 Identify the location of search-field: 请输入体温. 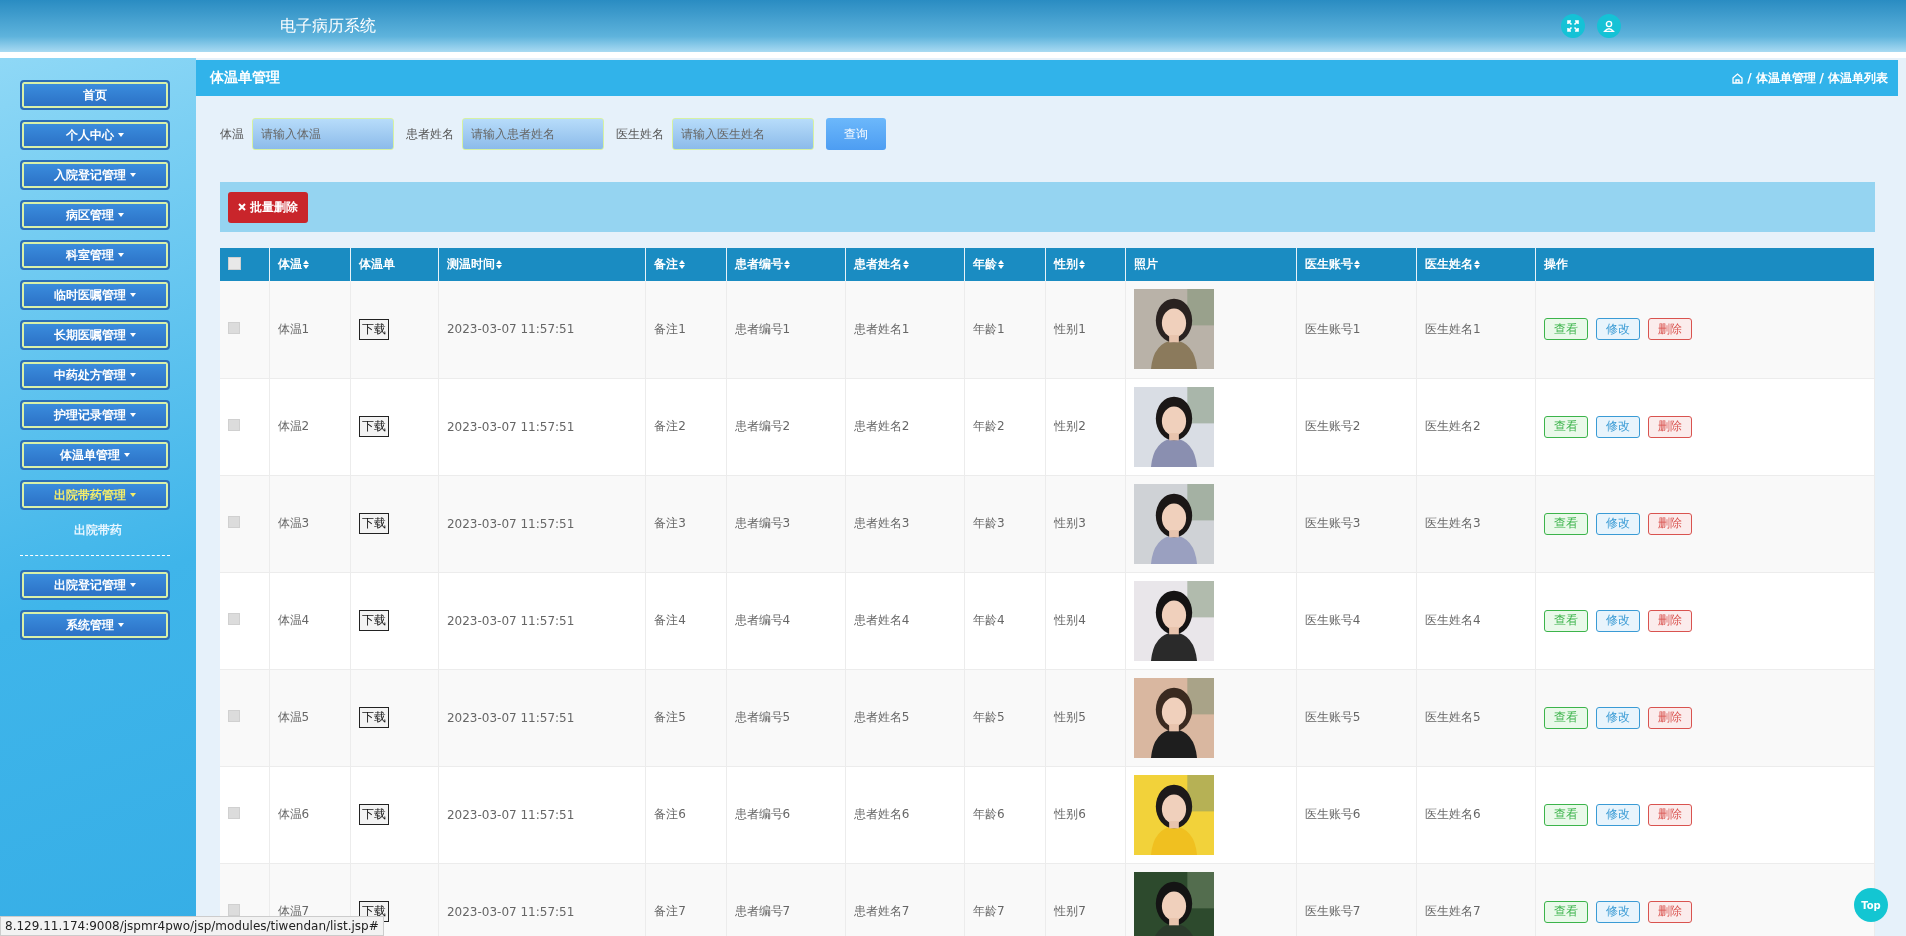
(323, 134).